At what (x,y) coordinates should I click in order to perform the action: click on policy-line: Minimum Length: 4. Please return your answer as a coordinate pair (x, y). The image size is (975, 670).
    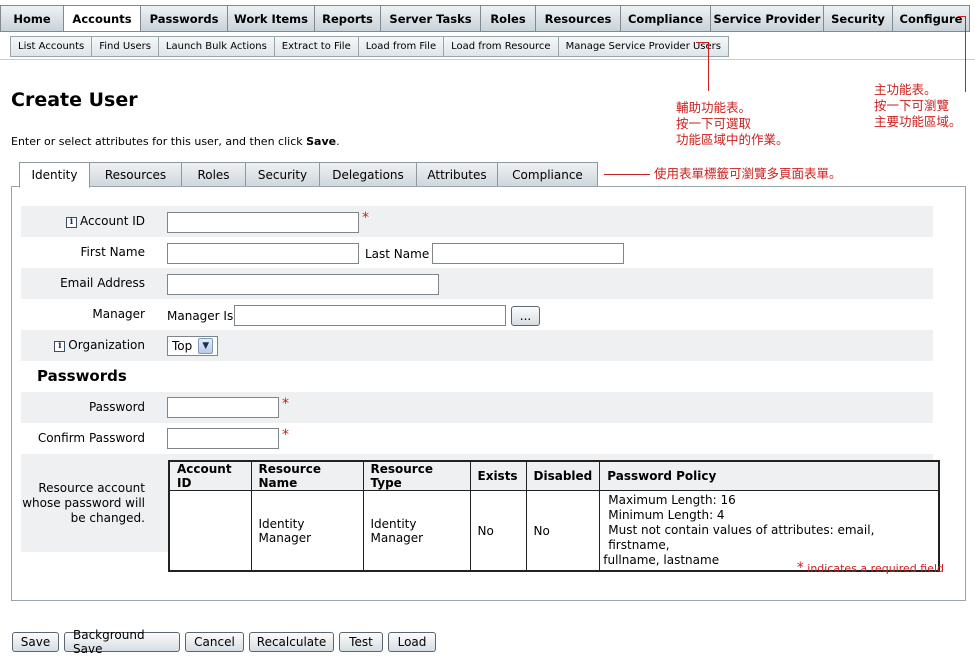
    Looking at the image, I should click on (666, 515).